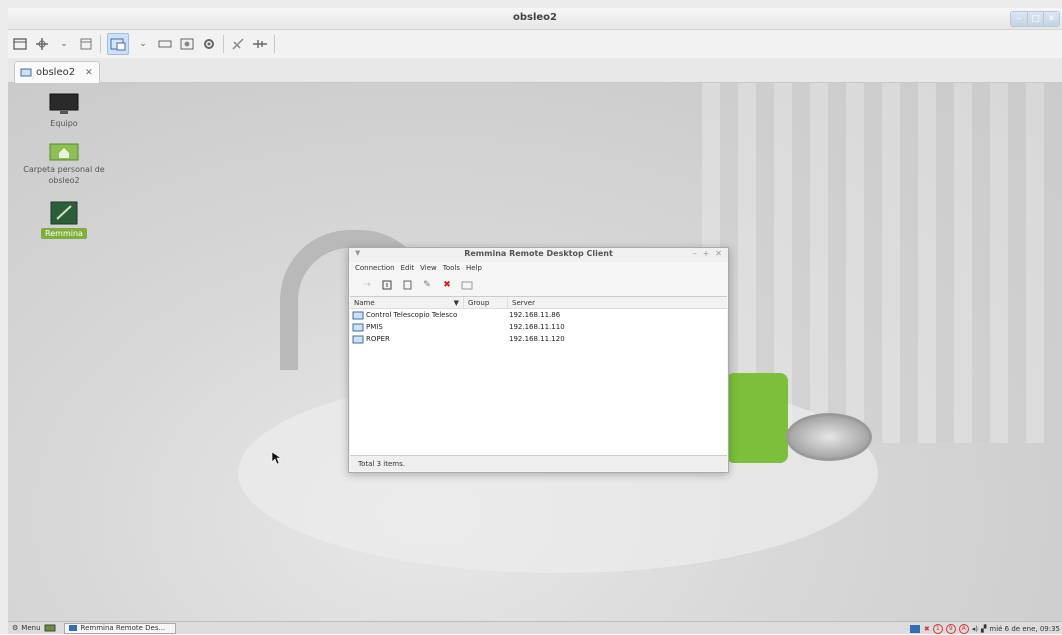 This screenshot has height=635, width=1062. Describe the element at coordinates (412, 315) in the screenshot. I see `connection-name: Control Telescopio Telesco` at that location.